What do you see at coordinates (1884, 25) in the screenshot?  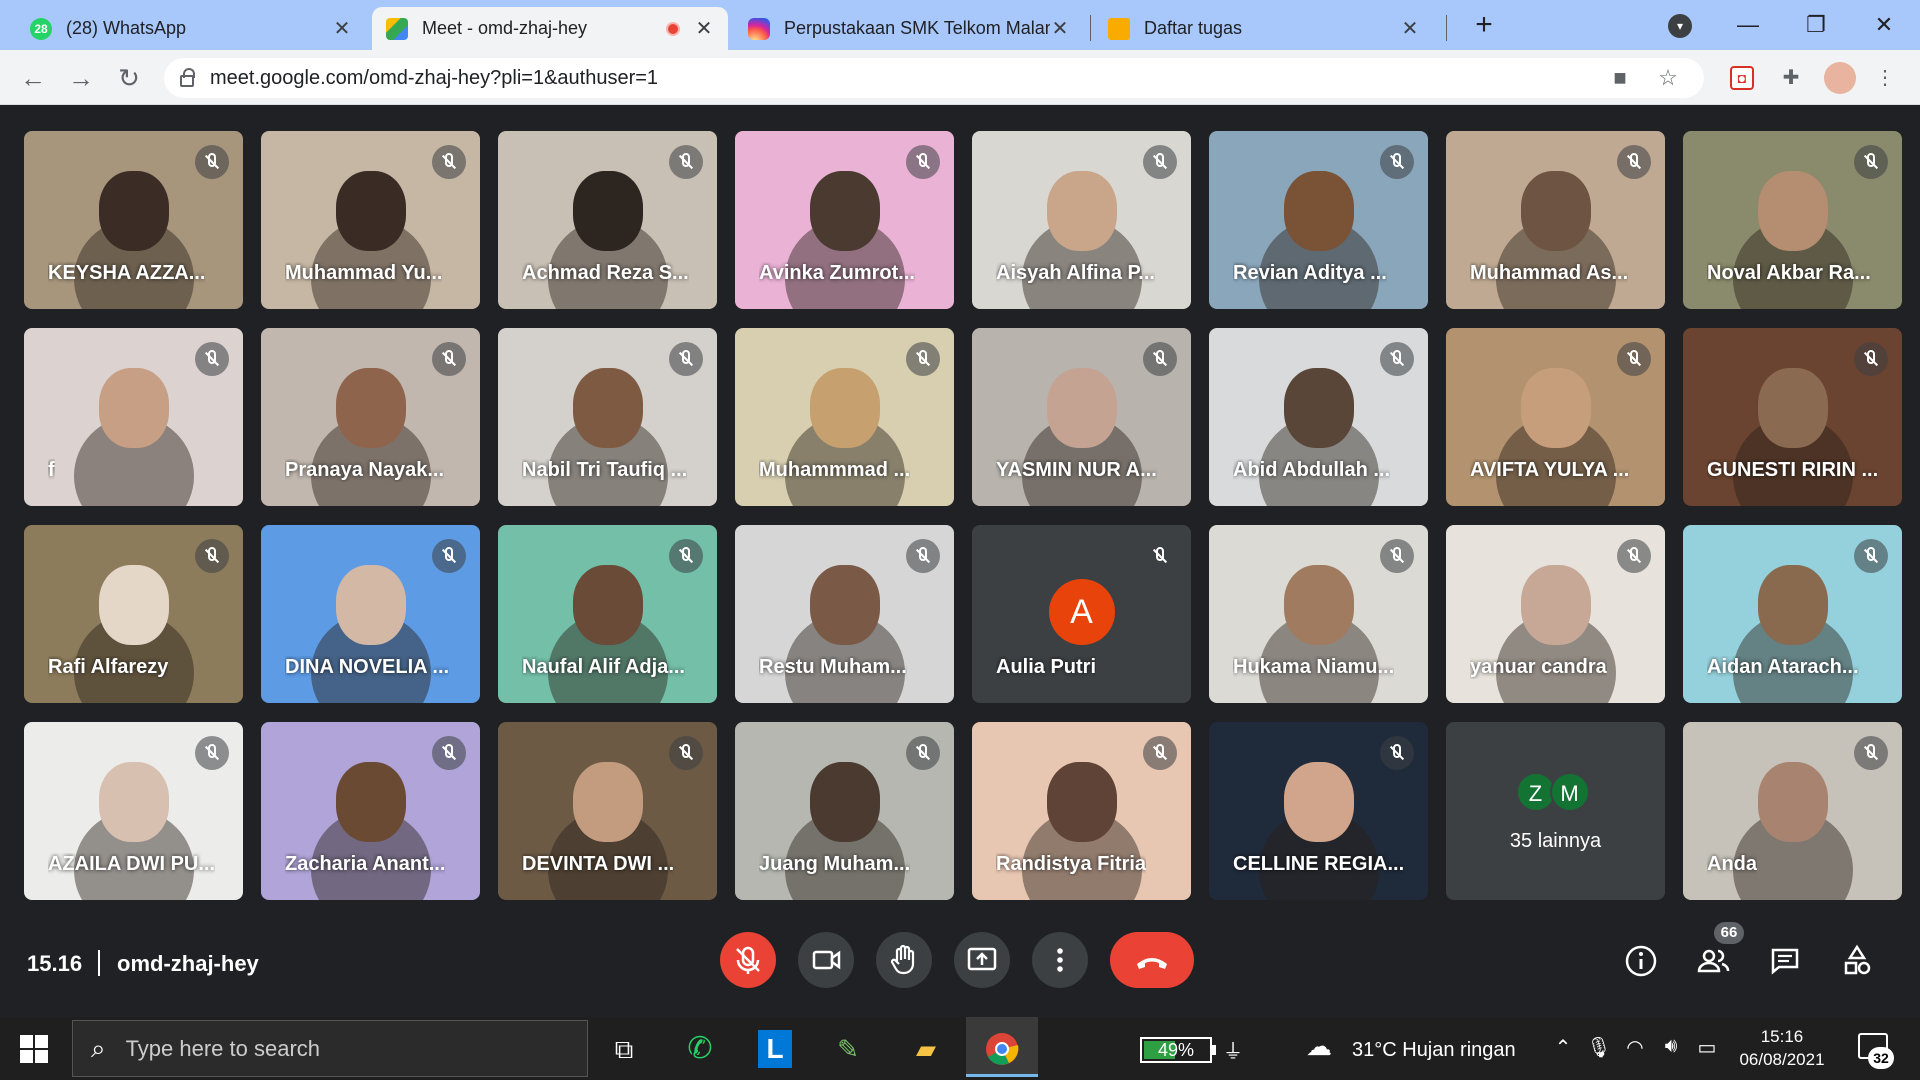 I see `close-window-button: ✕` at bounding box center [1884, 25].